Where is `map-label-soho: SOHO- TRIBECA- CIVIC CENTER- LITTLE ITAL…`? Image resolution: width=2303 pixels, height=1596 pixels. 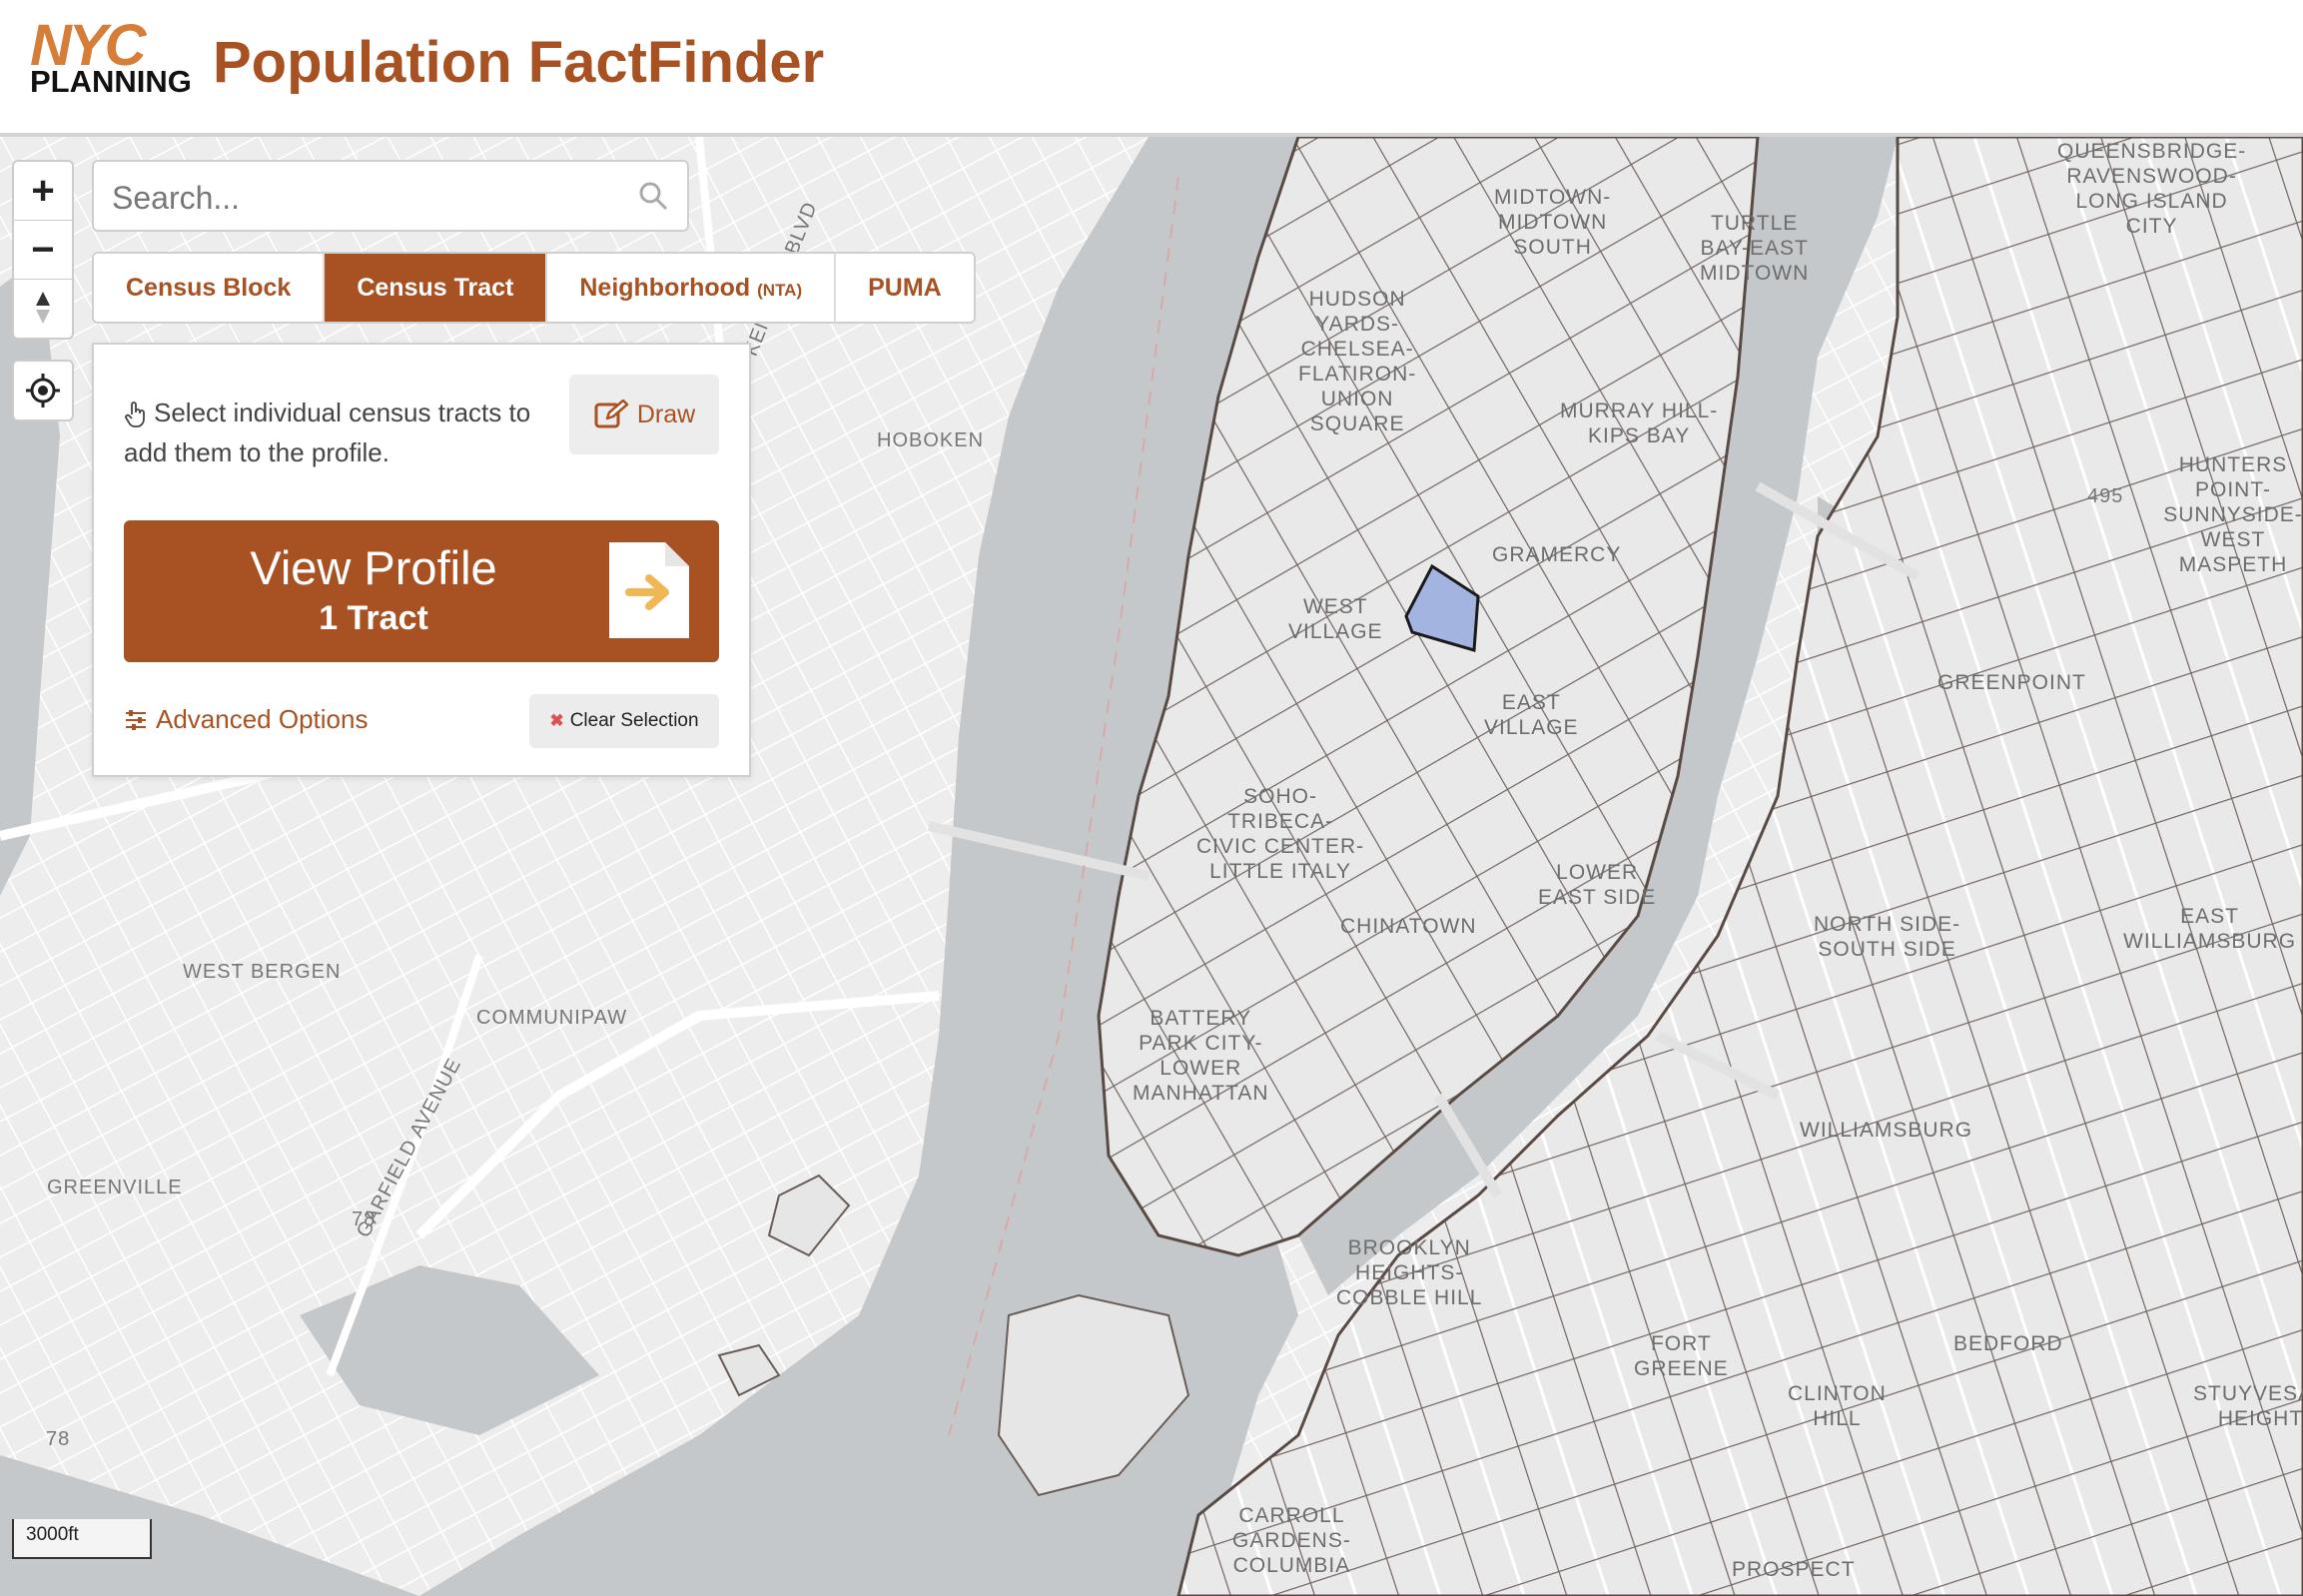
map-label-soho: SOHO- TRIBECA- CIVIC CENTER- LITTLE ITAL… is located at coordinates (1281, 834).